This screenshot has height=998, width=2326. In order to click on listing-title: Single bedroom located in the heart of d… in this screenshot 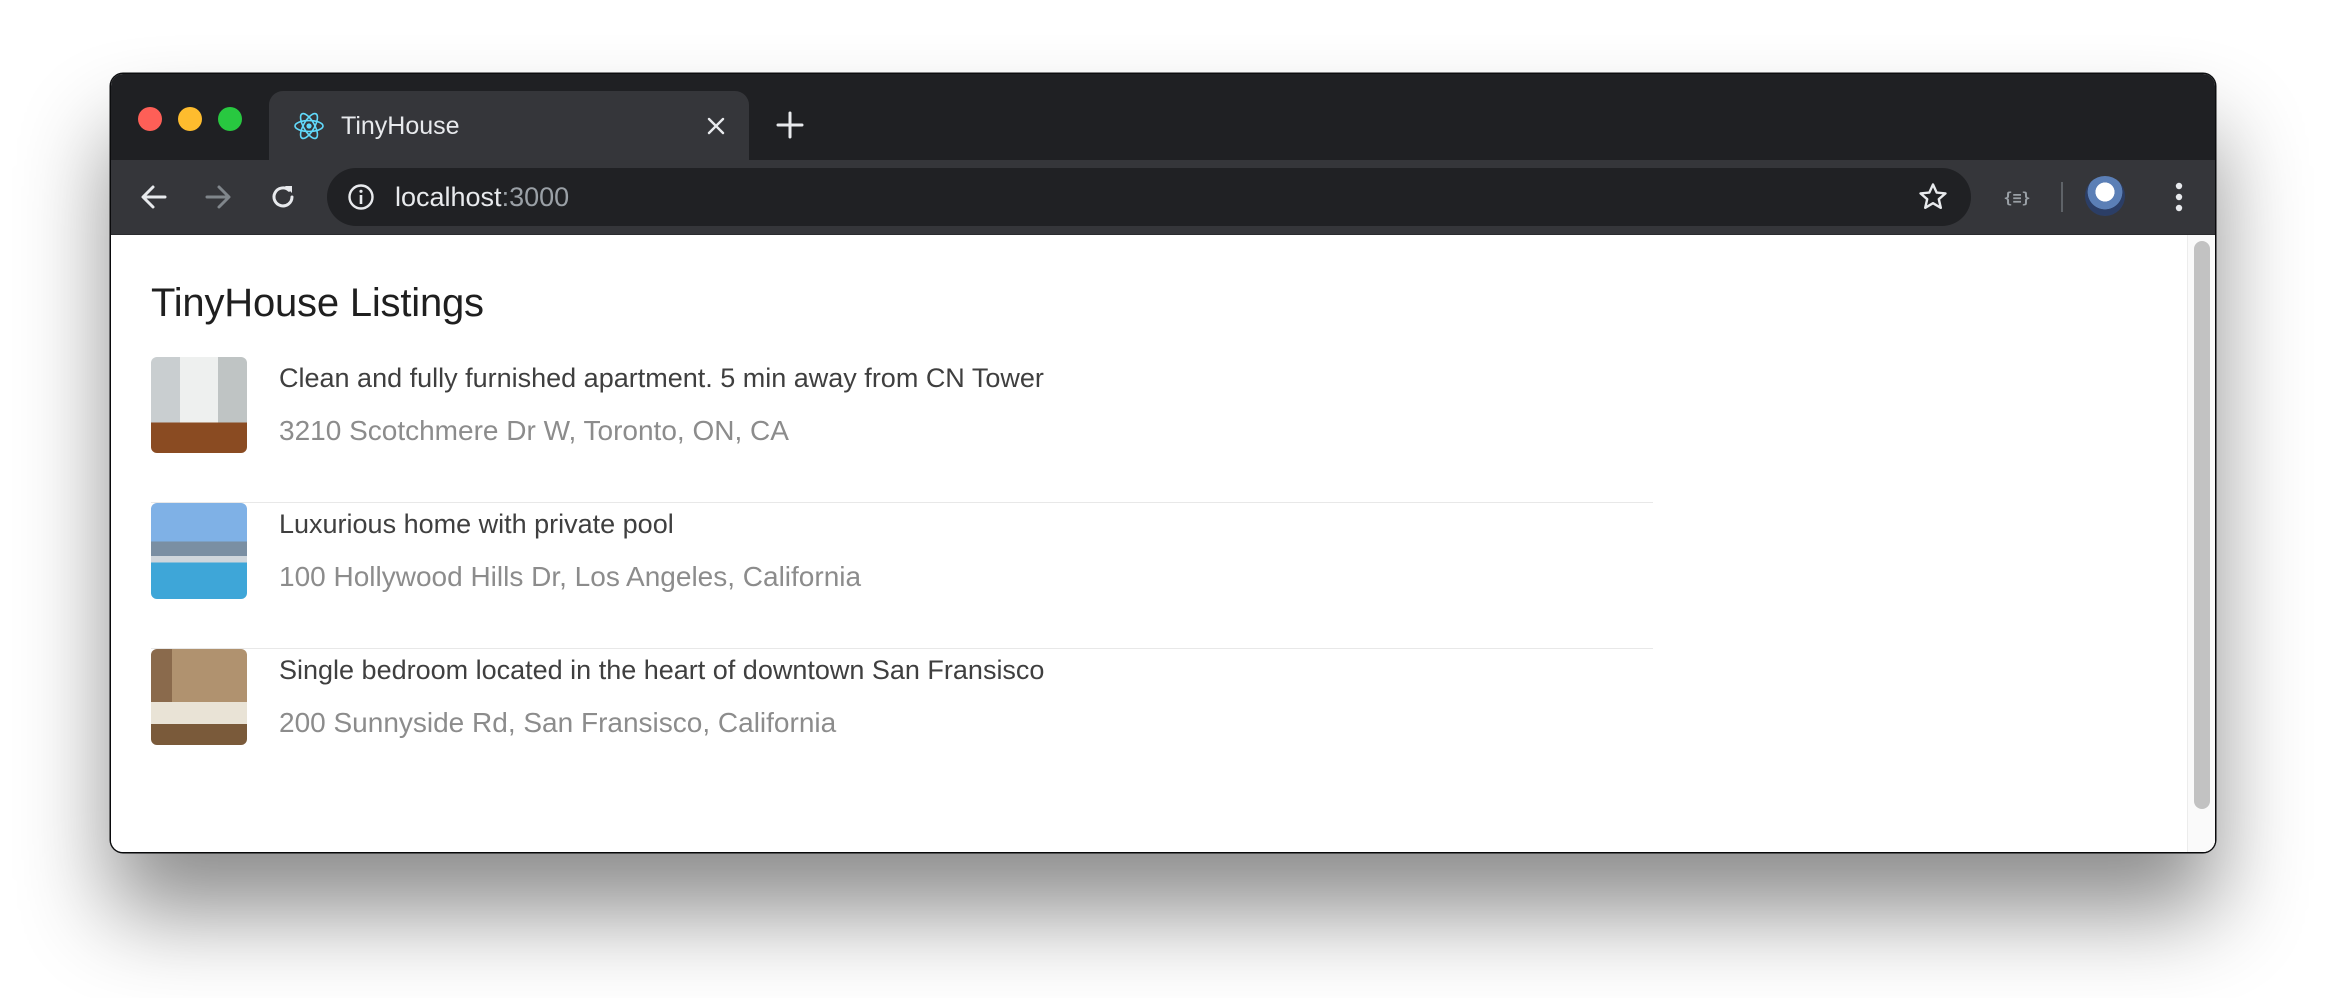, I will do `click(662, 670)`.